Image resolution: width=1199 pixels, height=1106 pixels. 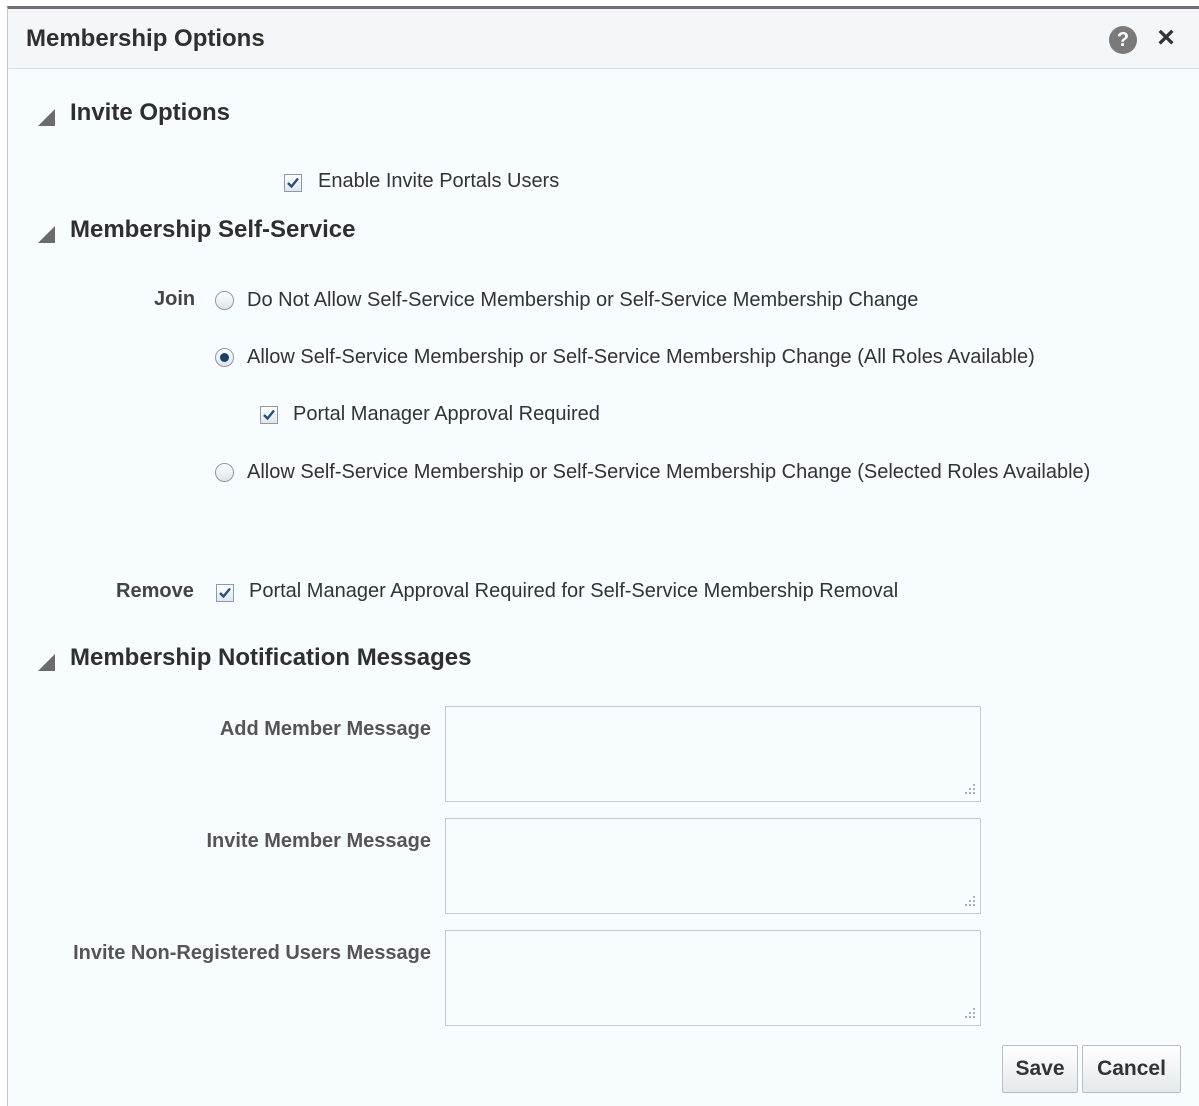 I want to click on radio-selected-dot, so click(x=224, y=357).